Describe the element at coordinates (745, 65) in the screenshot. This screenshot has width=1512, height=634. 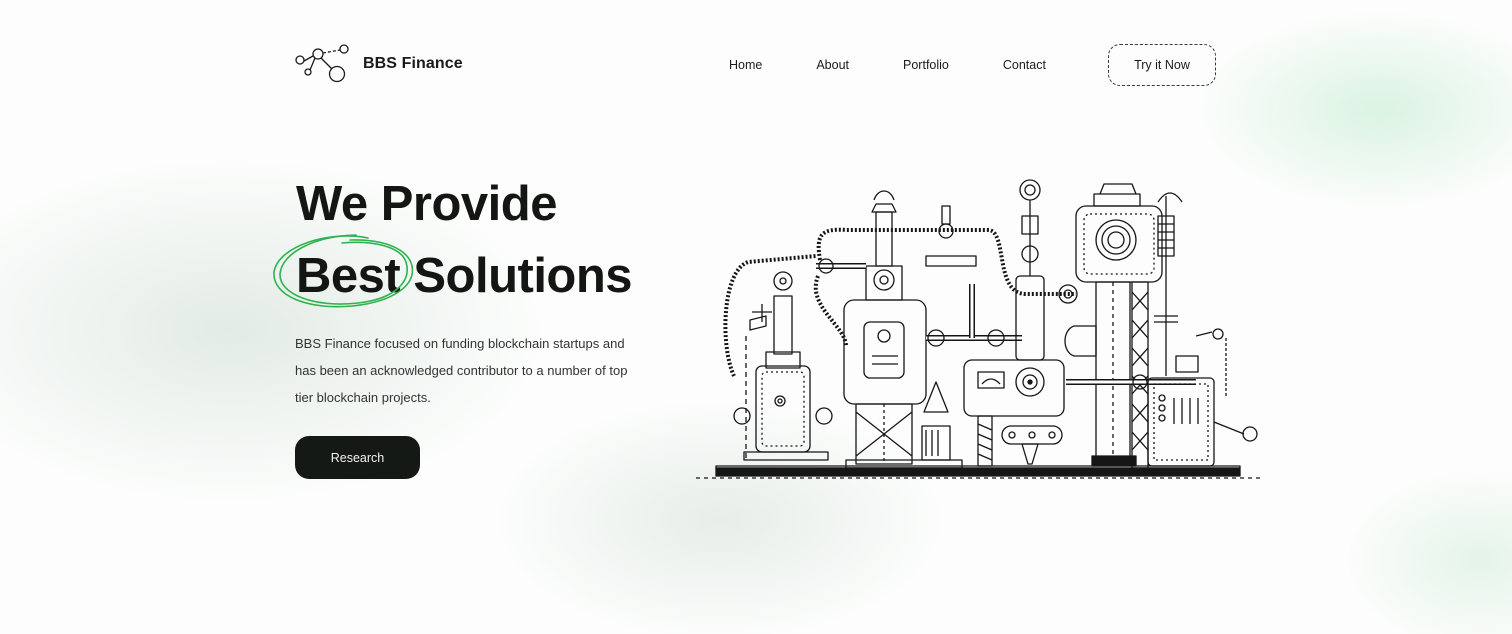
I see `nav-home-link: Home` at that location.